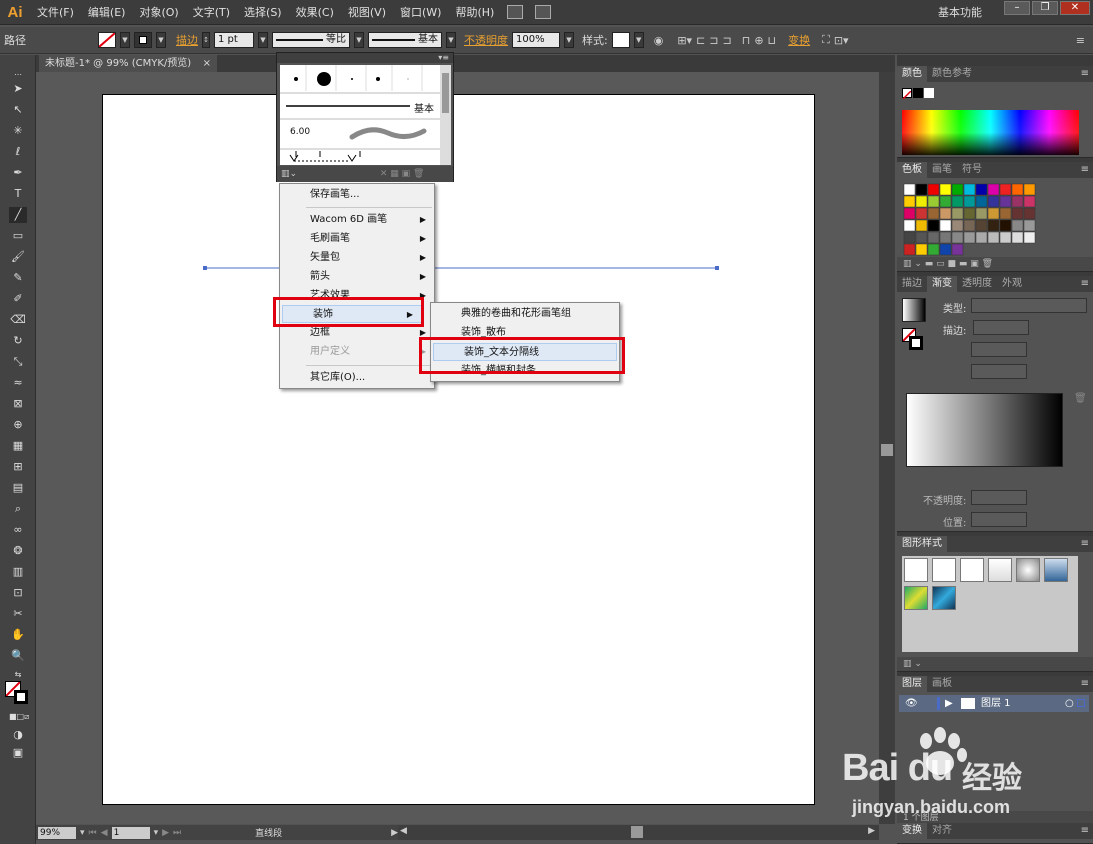  What do you see at coordinates (486, 40) in the screenshot?
I see `opacity-link: 不透明度` at bounding box center [486, 40].